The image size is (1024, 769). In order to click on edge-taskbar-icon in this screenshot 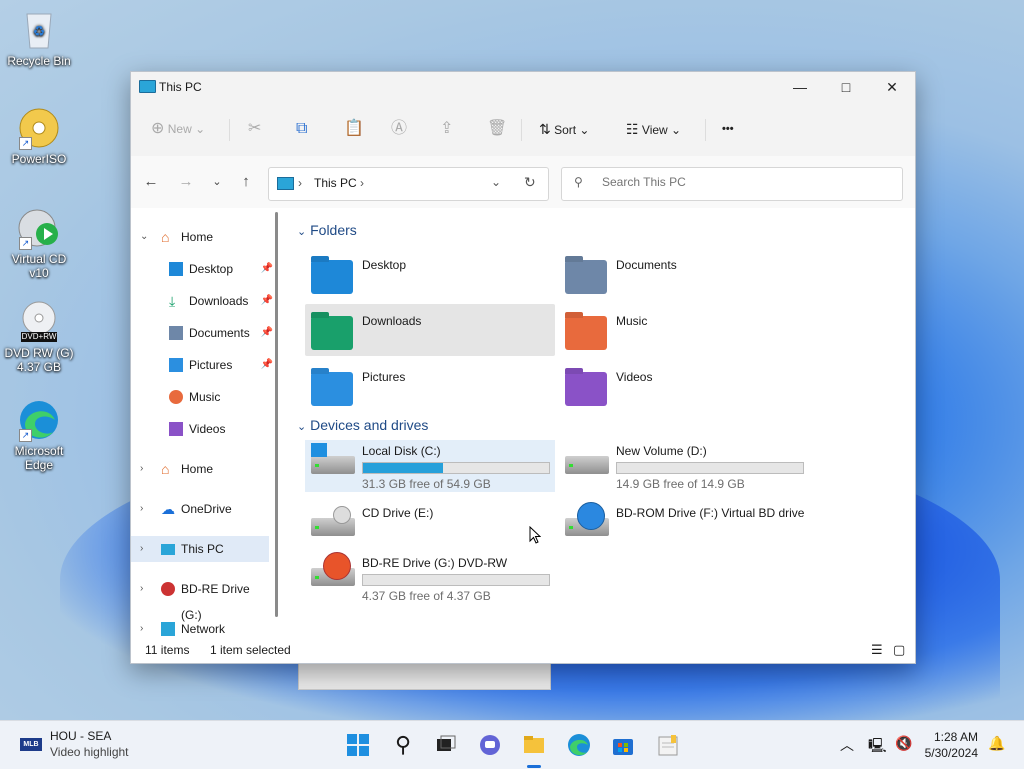, I will do `click(579, 745)`.